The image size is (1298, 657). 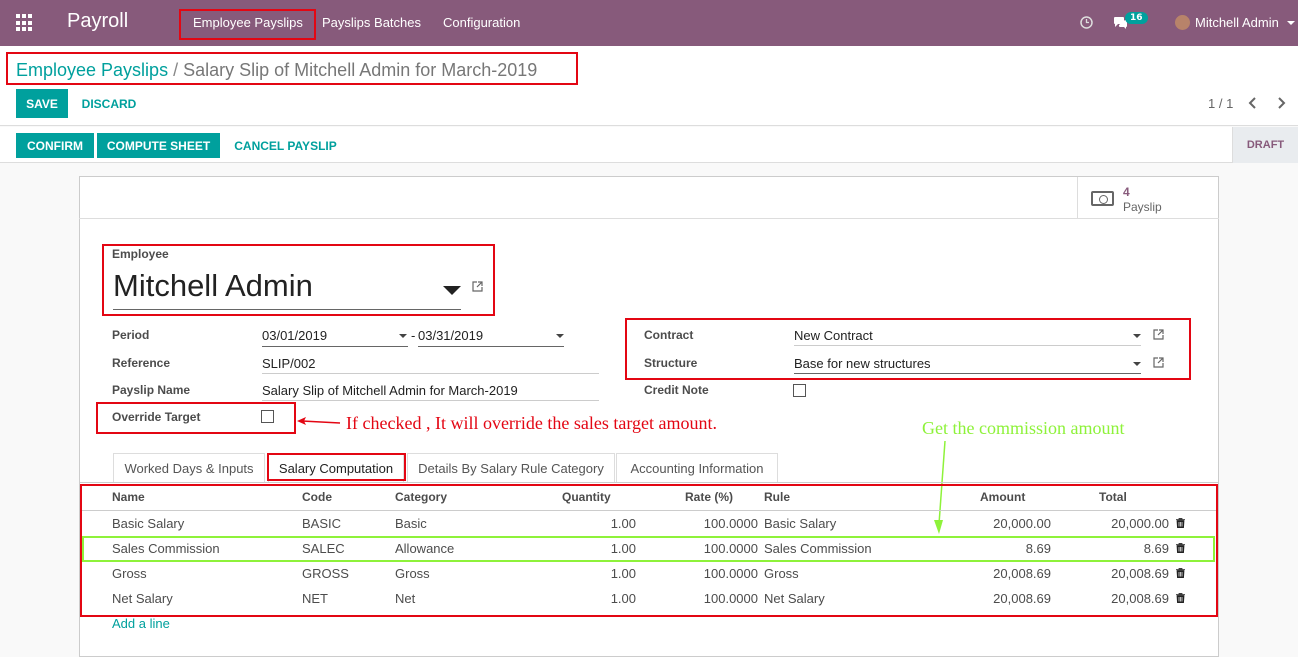 What do you see at coordinates (1265, 145) in the screenshot?
I see `state-draft: DRAFT` at bounding box center [1265, 145].